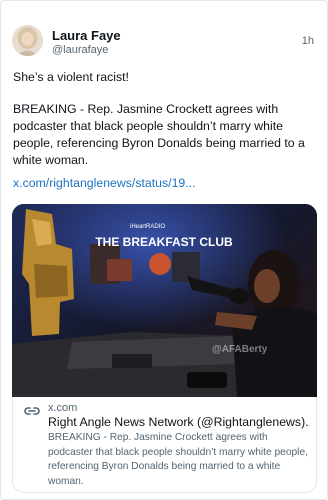  Describe the element at coordinates (240, 349) in the screenshot. I see `media-watermark: @AFABerty` at that location.